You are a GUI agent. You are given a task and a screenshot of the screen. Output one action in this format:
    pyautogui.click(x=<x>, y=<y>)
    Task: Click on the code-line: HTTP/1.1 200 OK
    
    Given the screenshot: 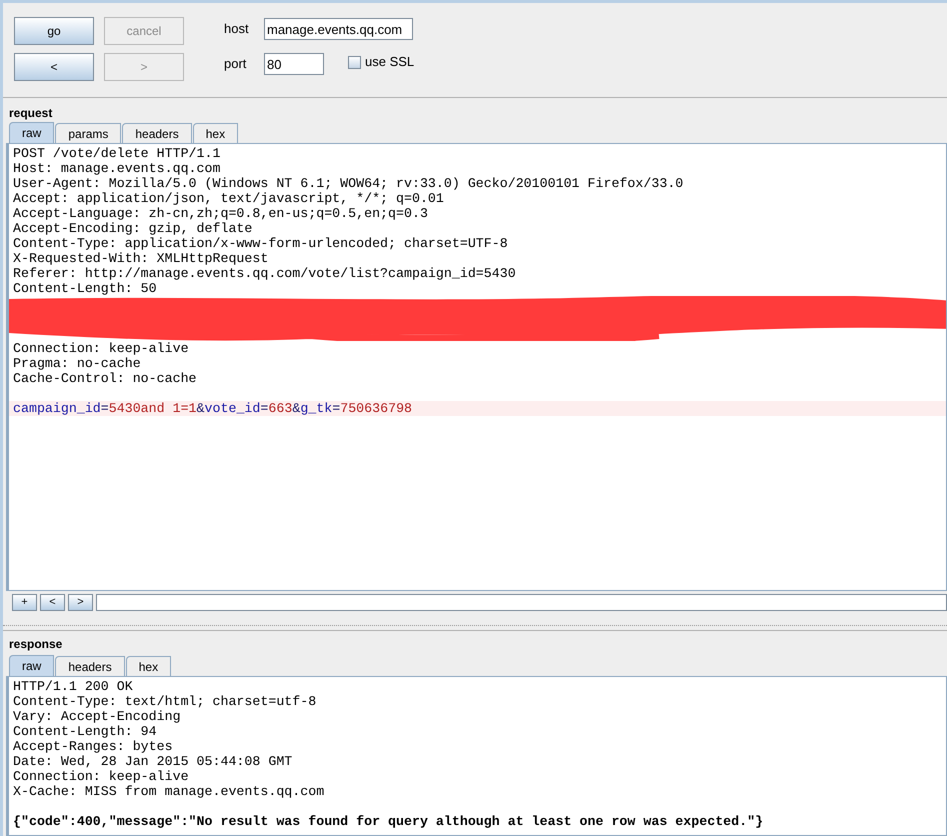 What is the action you would take?
    pyautogui.click(x=73, y=686)
    